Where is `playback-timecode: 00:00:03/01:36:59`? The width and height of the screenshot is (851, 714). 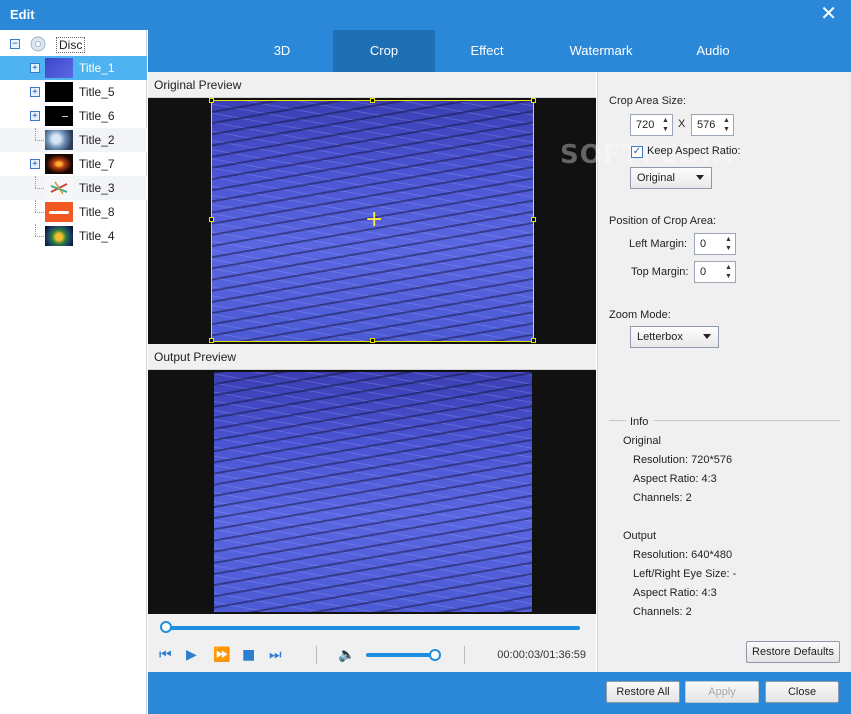 playback-timecode: 00:00:03/01:36:59 is located at coordinates (541, 655).